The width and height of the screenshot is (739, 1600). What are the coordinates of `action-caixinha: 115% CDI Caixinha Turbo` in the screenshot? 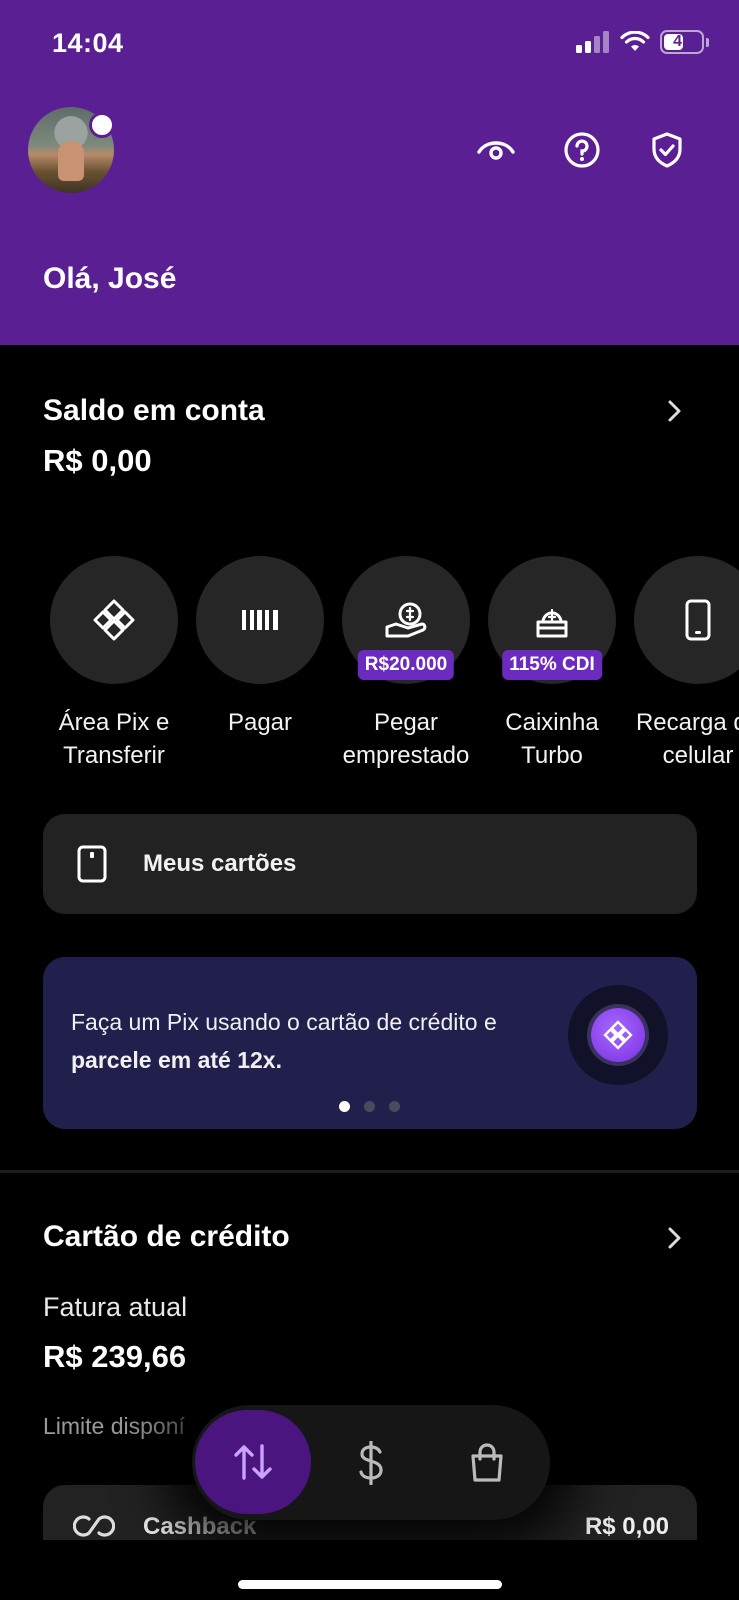 It's located at (552, 664).